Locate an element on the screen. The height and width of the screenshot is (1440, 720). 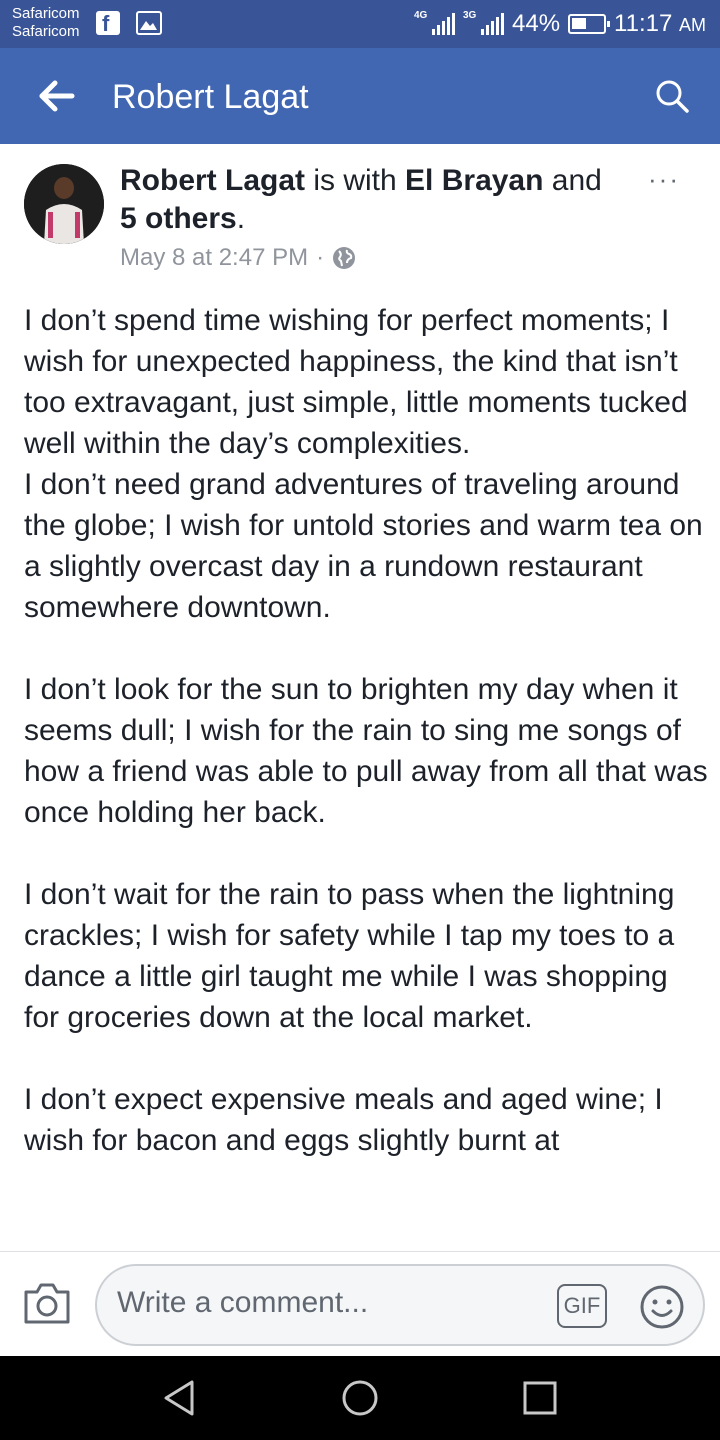
comment-input: Write a comment... GIF is located at coordinates (400, 1305).